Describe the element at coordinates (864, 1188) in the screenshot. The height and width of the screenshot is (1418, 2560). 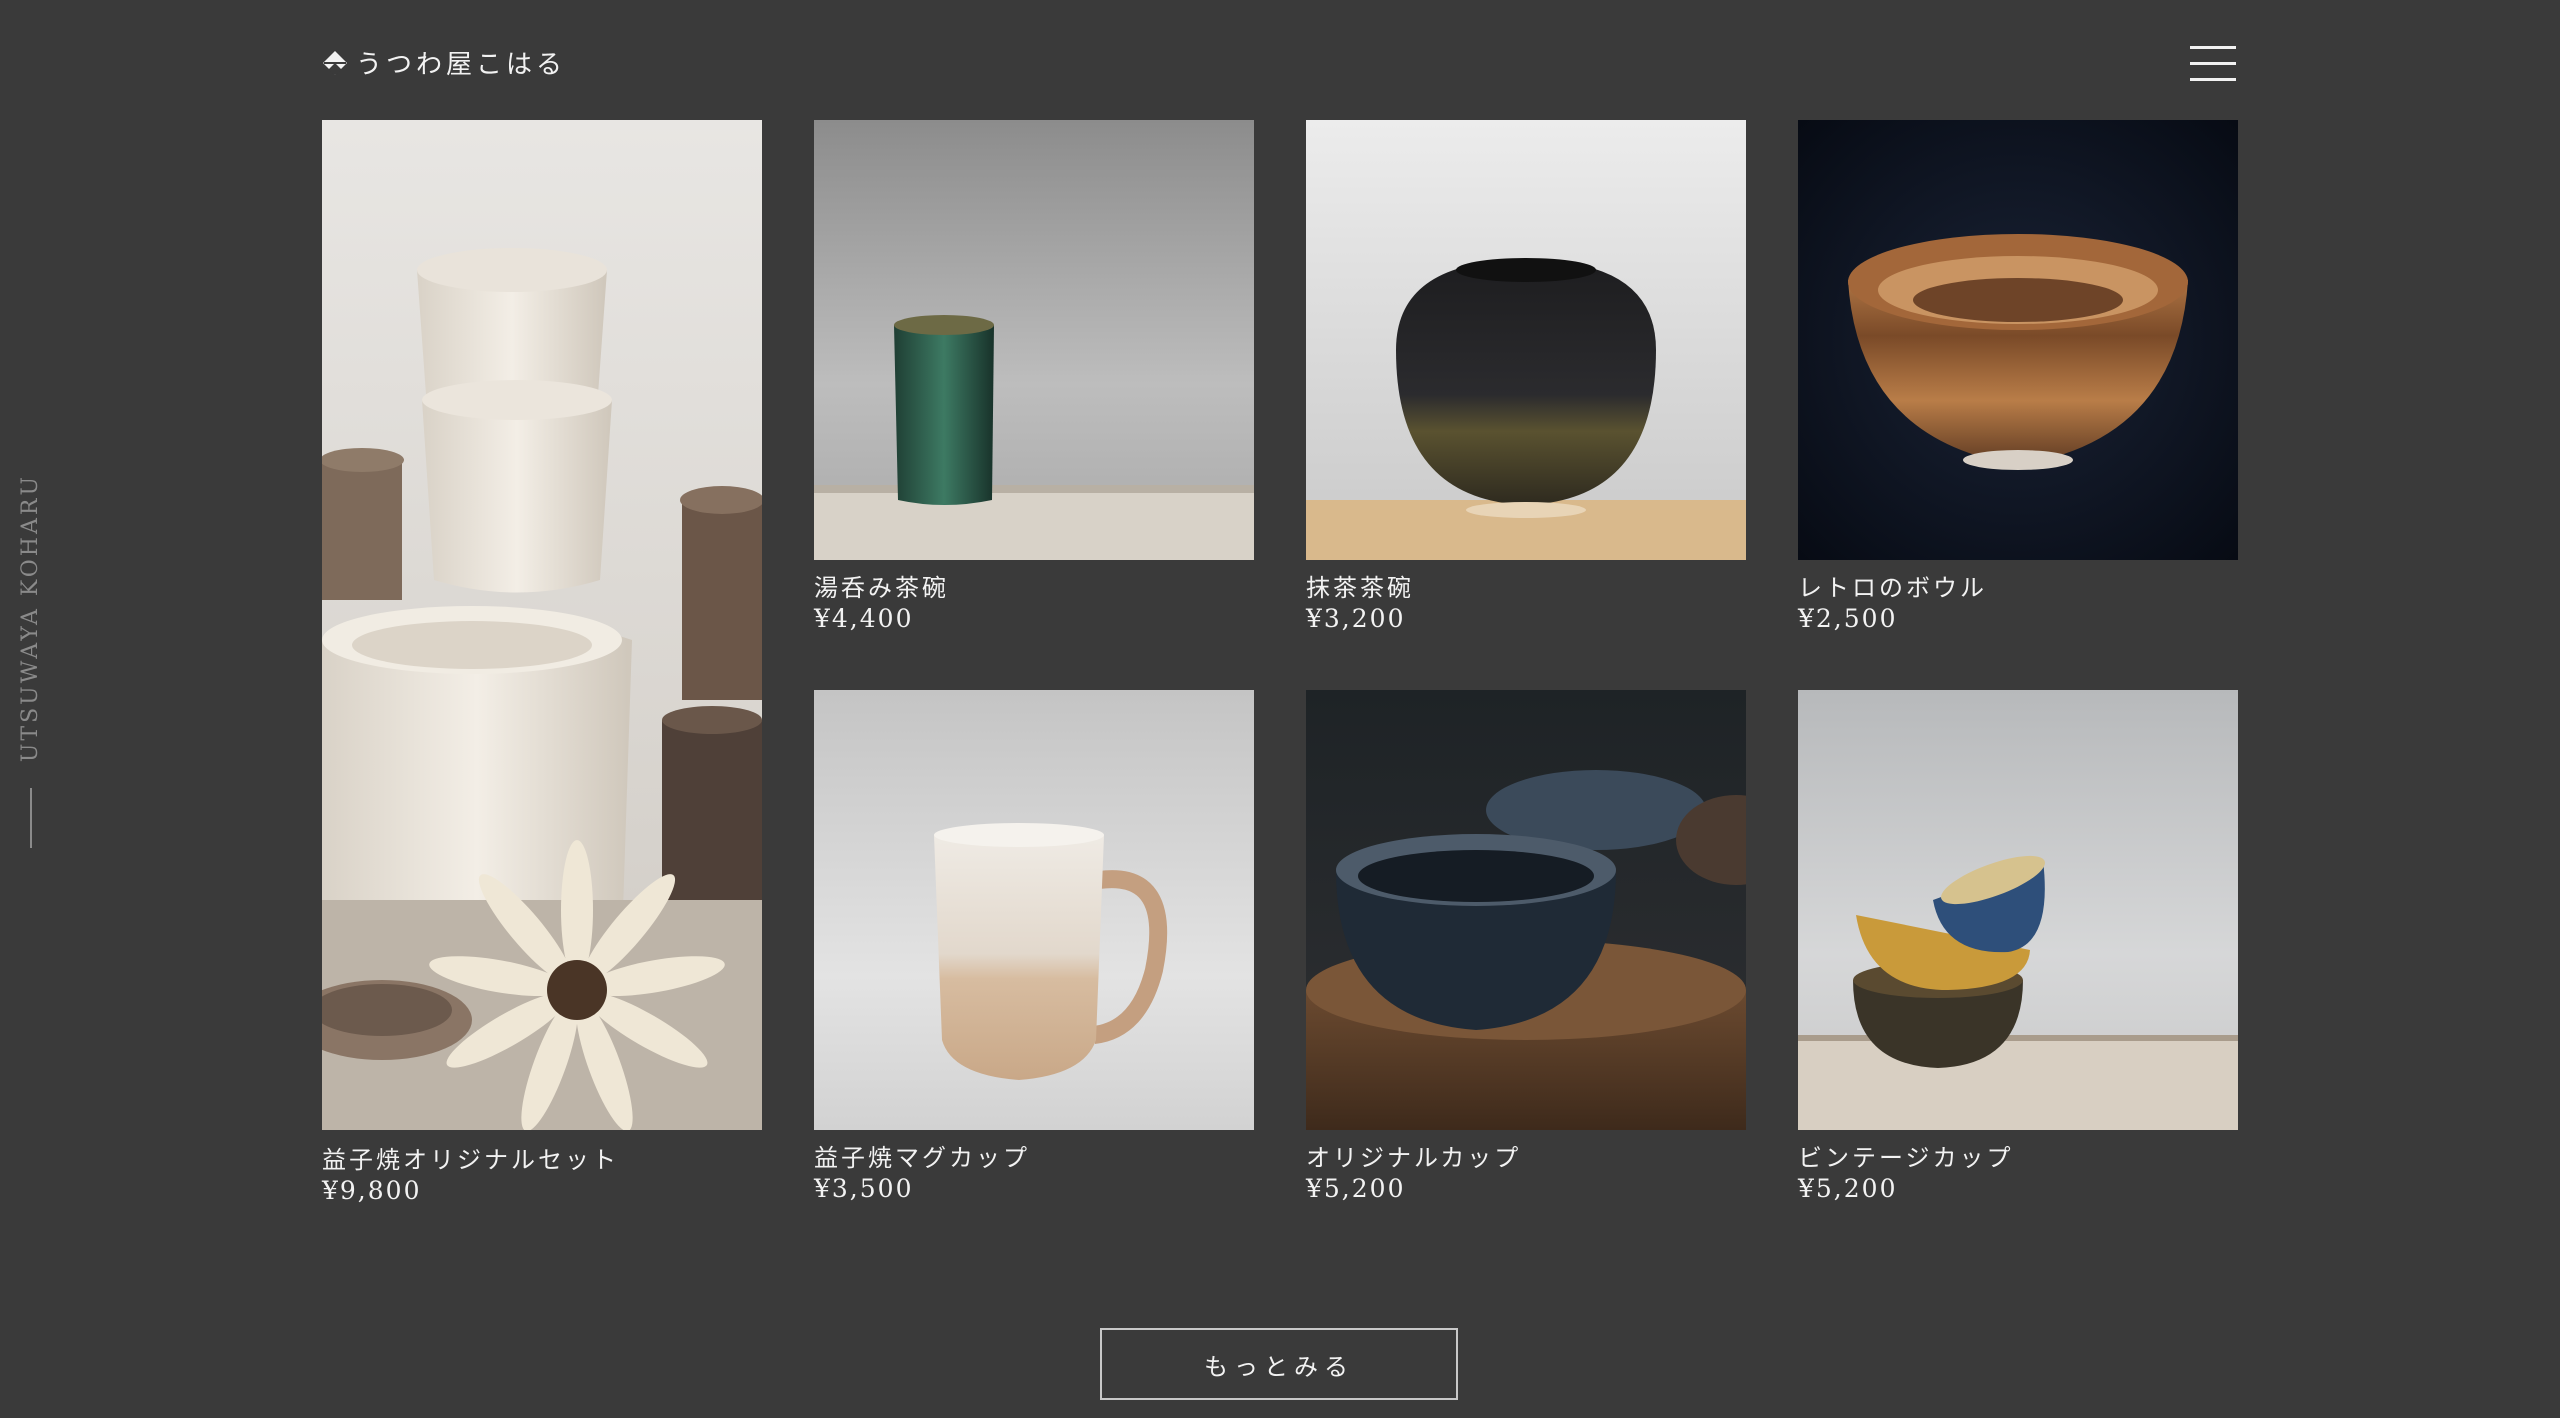
I see `product-price: ¥3,500` at that location.